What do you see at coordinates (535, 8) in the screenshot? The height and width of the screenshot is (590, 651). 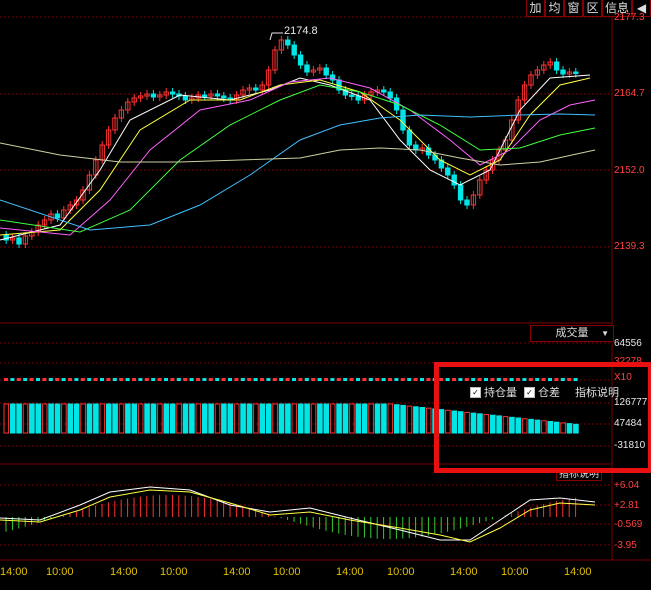 I see `add-indicator-button: 加` at bounding box center [535, 8].